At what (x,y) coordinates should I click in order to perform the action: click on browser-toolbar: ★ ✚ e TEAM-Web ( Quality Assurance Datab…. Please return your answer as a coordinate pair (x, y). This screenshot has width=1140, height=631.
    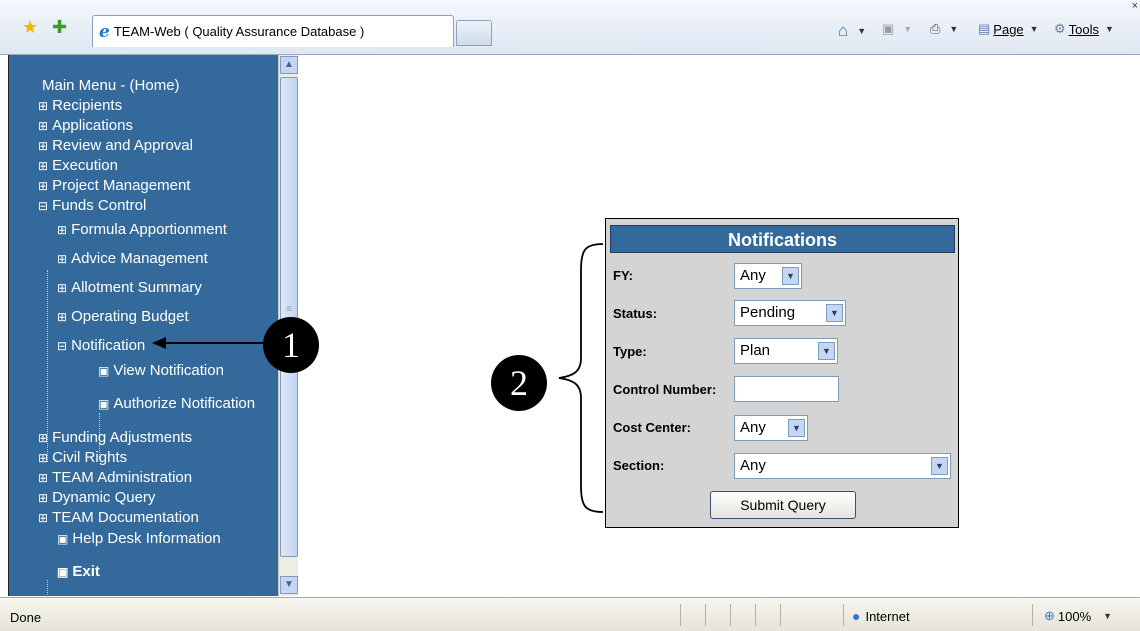
    Looking at the image, I should click on (570, 27).